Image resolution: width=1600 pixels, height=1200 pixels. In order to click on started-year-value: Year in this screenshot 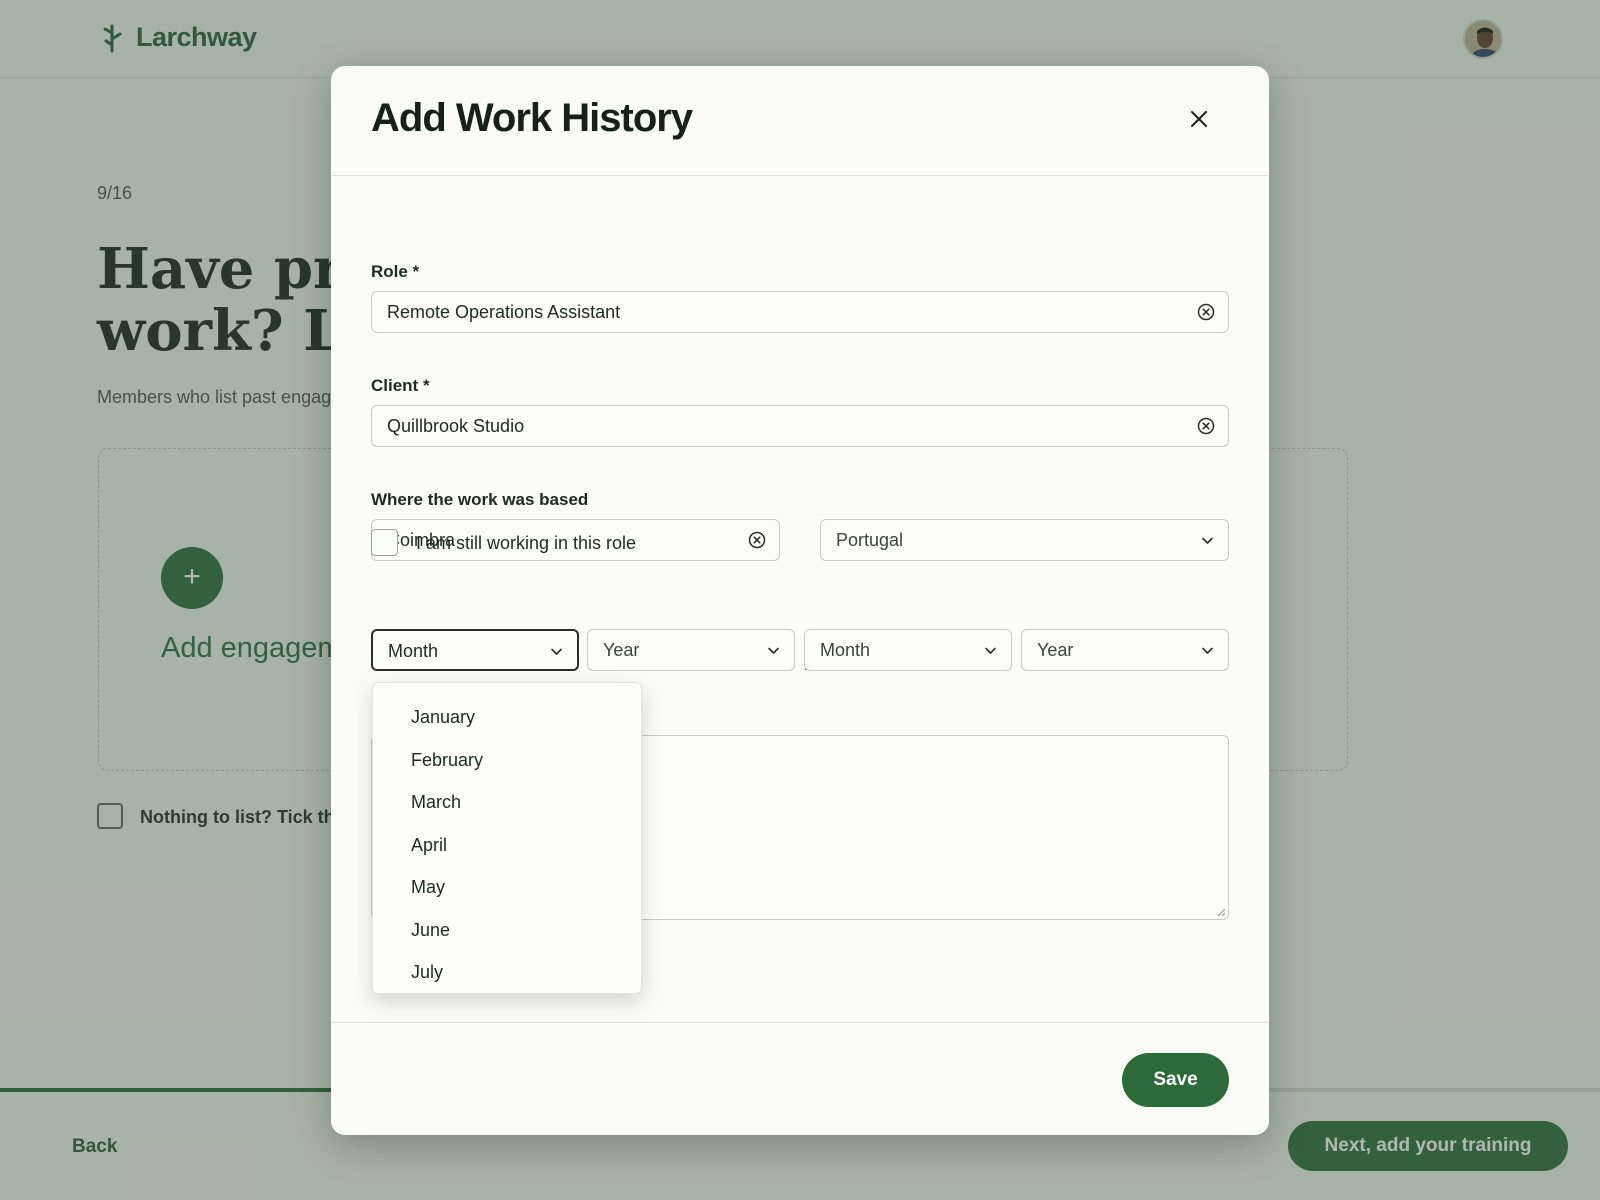, I will do `click(621, 650)`.